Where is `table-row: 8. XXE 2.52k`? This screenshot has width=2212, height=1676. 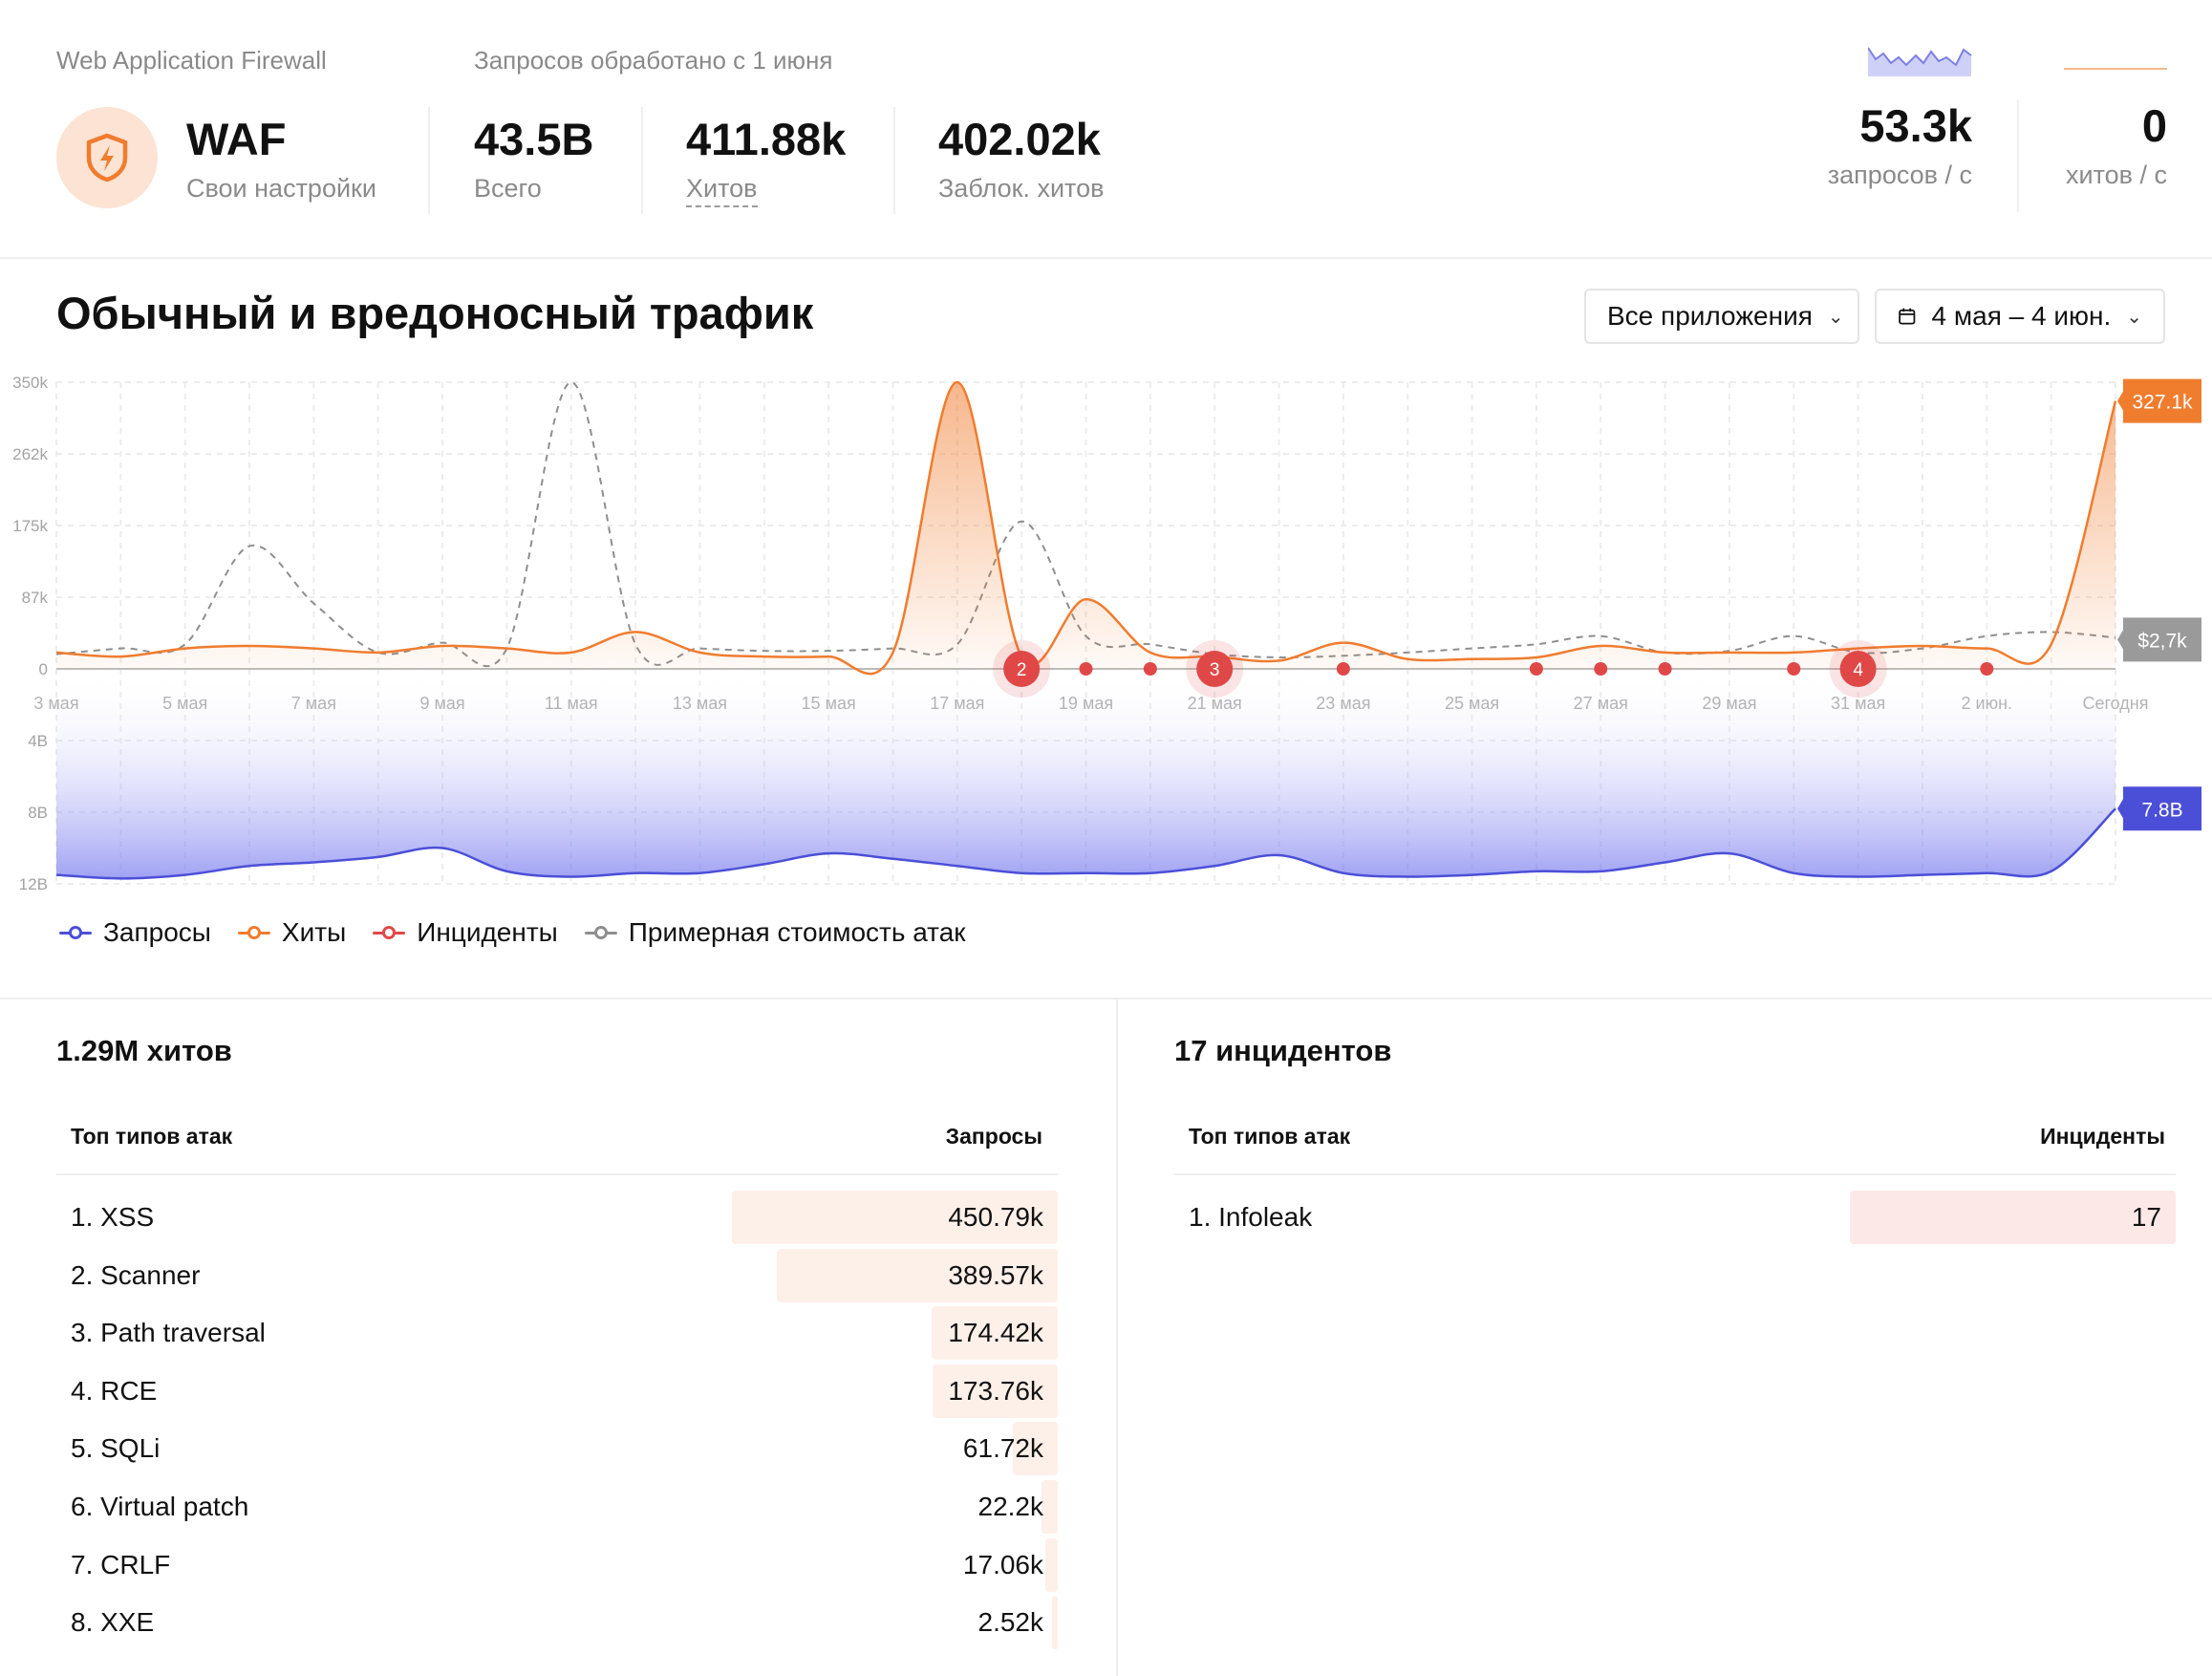
table-row: 8. XXE 2.52k is located at coordinates (557, 1623).